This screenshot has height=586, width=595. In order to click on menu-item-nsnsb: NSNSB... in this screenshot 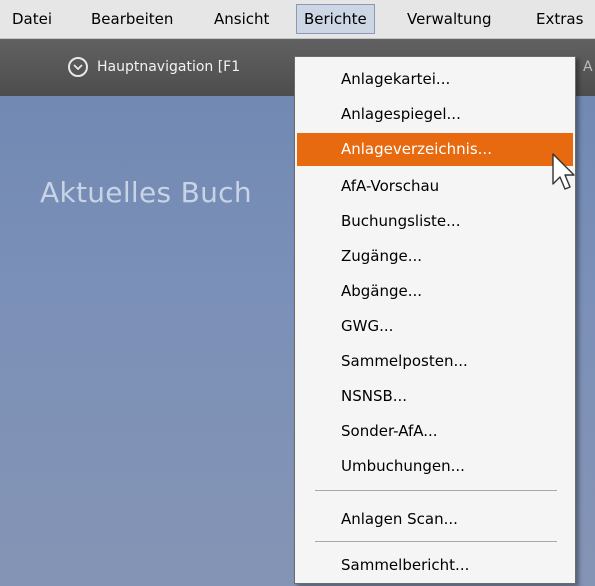, I will do `click(435, 396)`.